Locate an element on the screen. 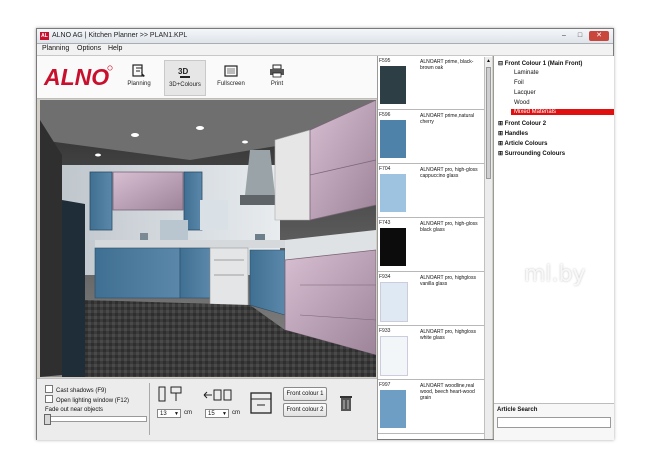  planning-icon is located at coordinates (138, 70).